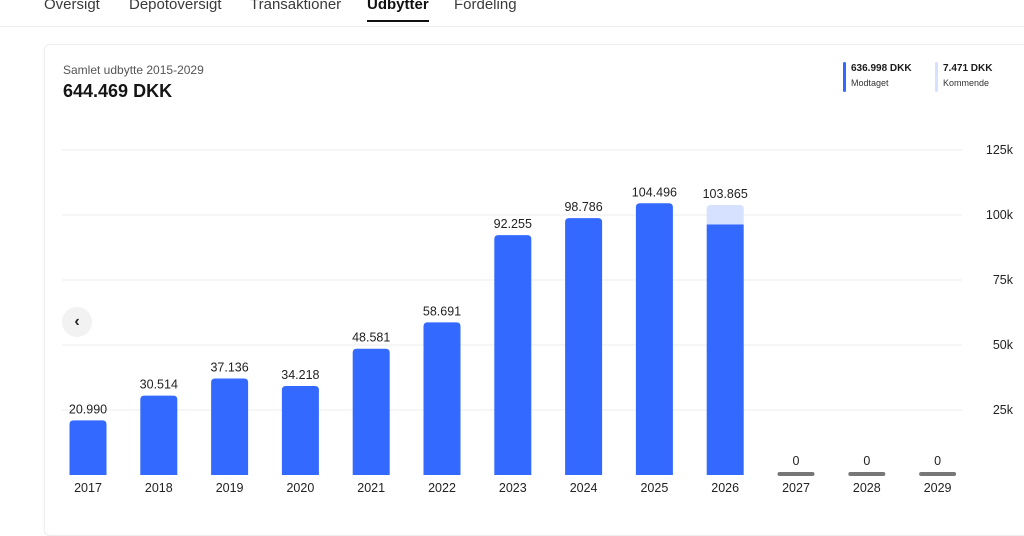 Image resolution: width=1024 pixels, height=536 pixels. Describe the element at coordinates (584, 488) in the screenshot. I see `x-tick-label: 2024` at that location.